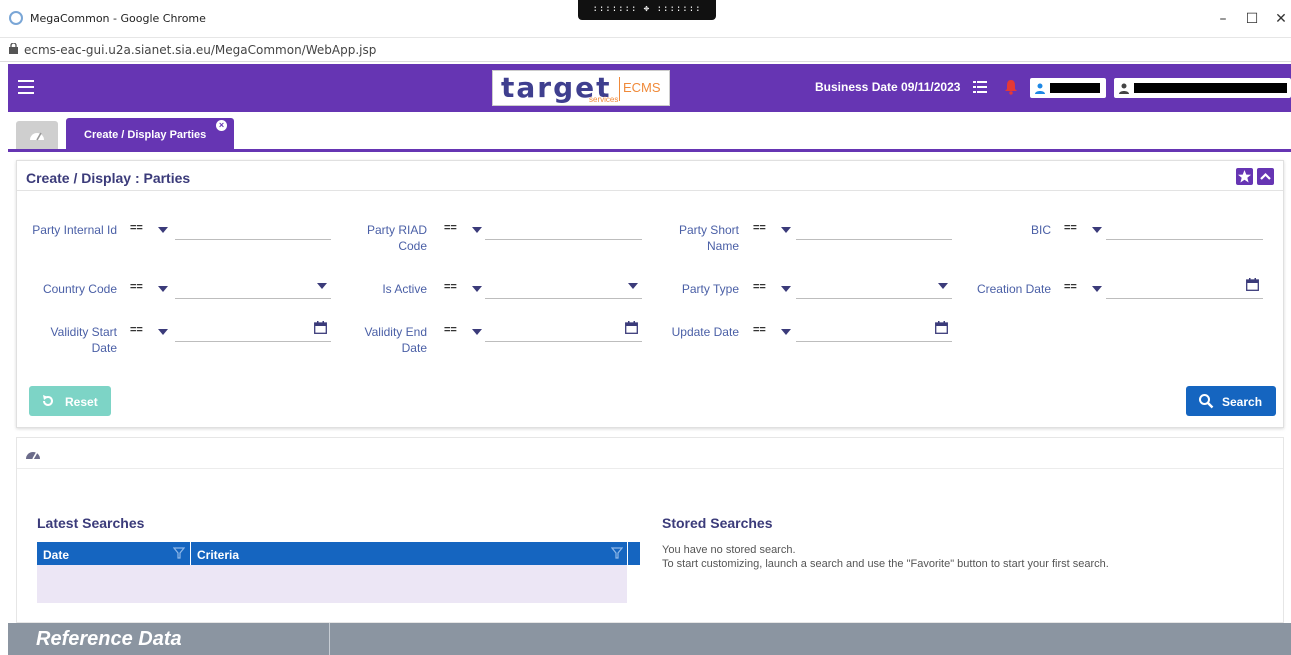  What do you see at coordinates (81, 402) in the screenshot?
I see `reset-label: Reset` at bounding box center [81, 402].